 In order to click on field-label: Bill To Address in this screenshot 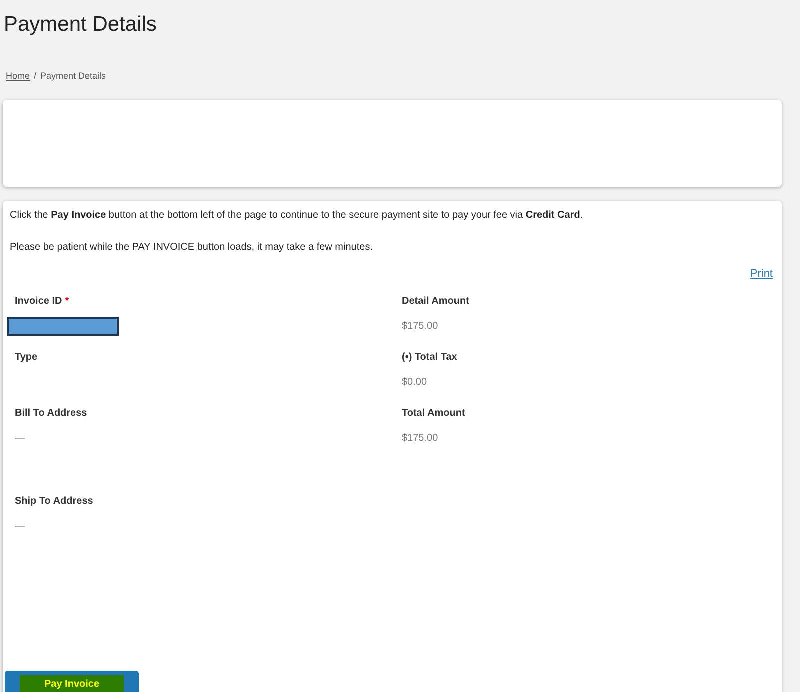, I will do `click(51, 414)`.